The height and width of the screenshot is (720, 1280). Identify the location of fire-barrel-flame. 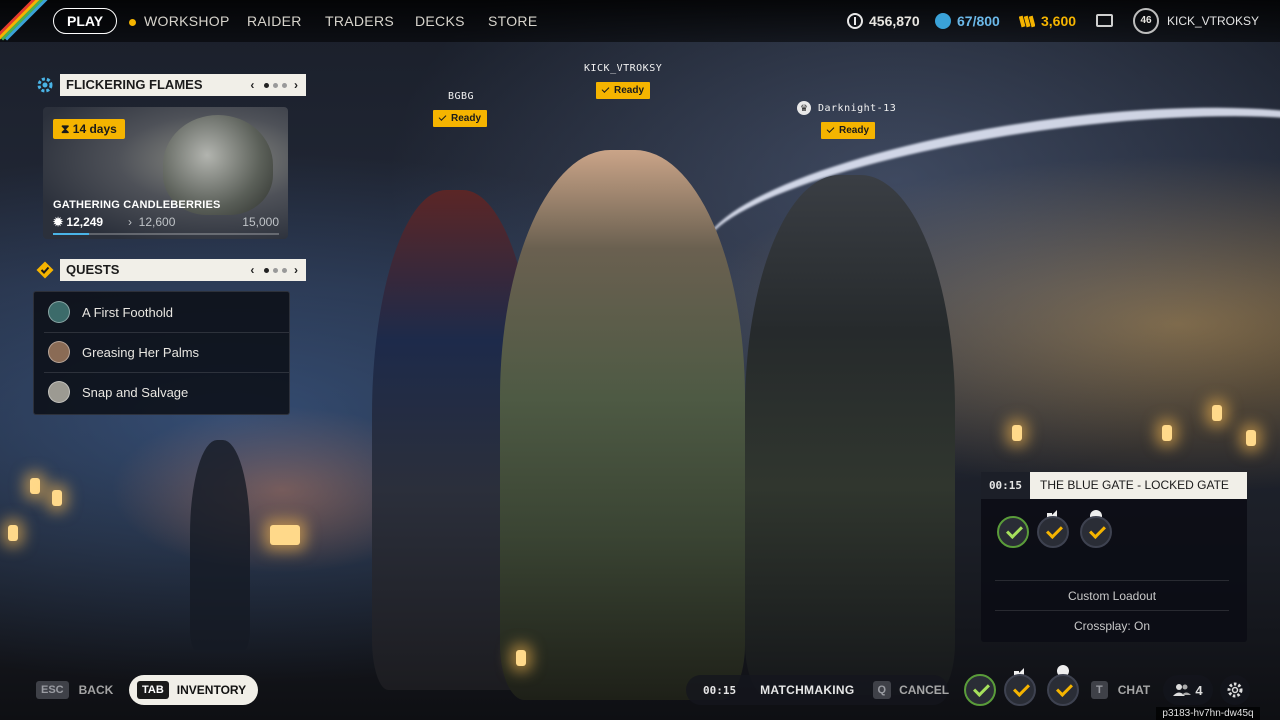
(285, 535).